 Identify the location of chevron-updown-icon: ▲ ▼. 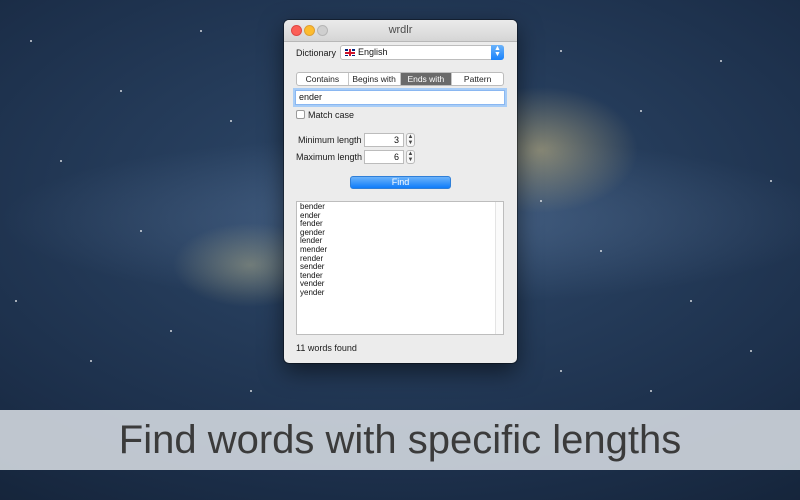
(497, 52).